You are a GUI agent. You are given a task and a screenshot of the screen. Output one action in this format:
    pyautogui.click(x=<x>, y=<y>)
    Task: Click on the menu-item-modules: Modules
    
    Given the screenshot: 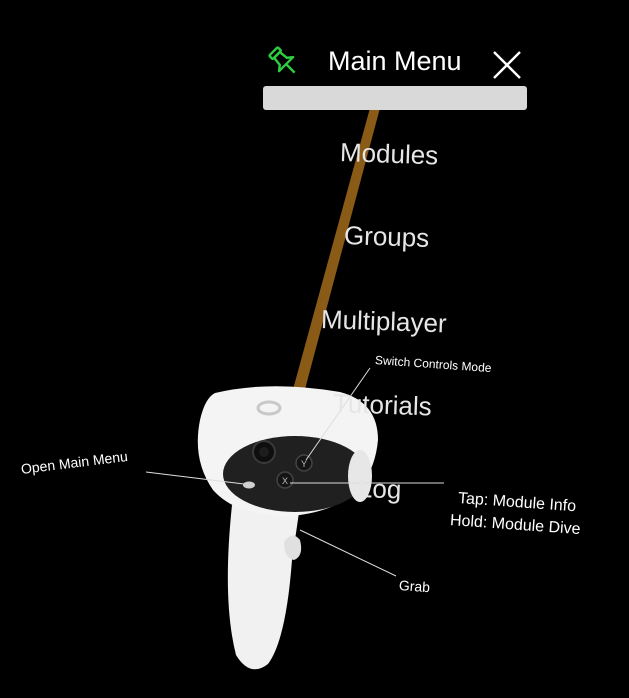 What is the action you would take?
    pyautogui.click(x=388, y=154)
    